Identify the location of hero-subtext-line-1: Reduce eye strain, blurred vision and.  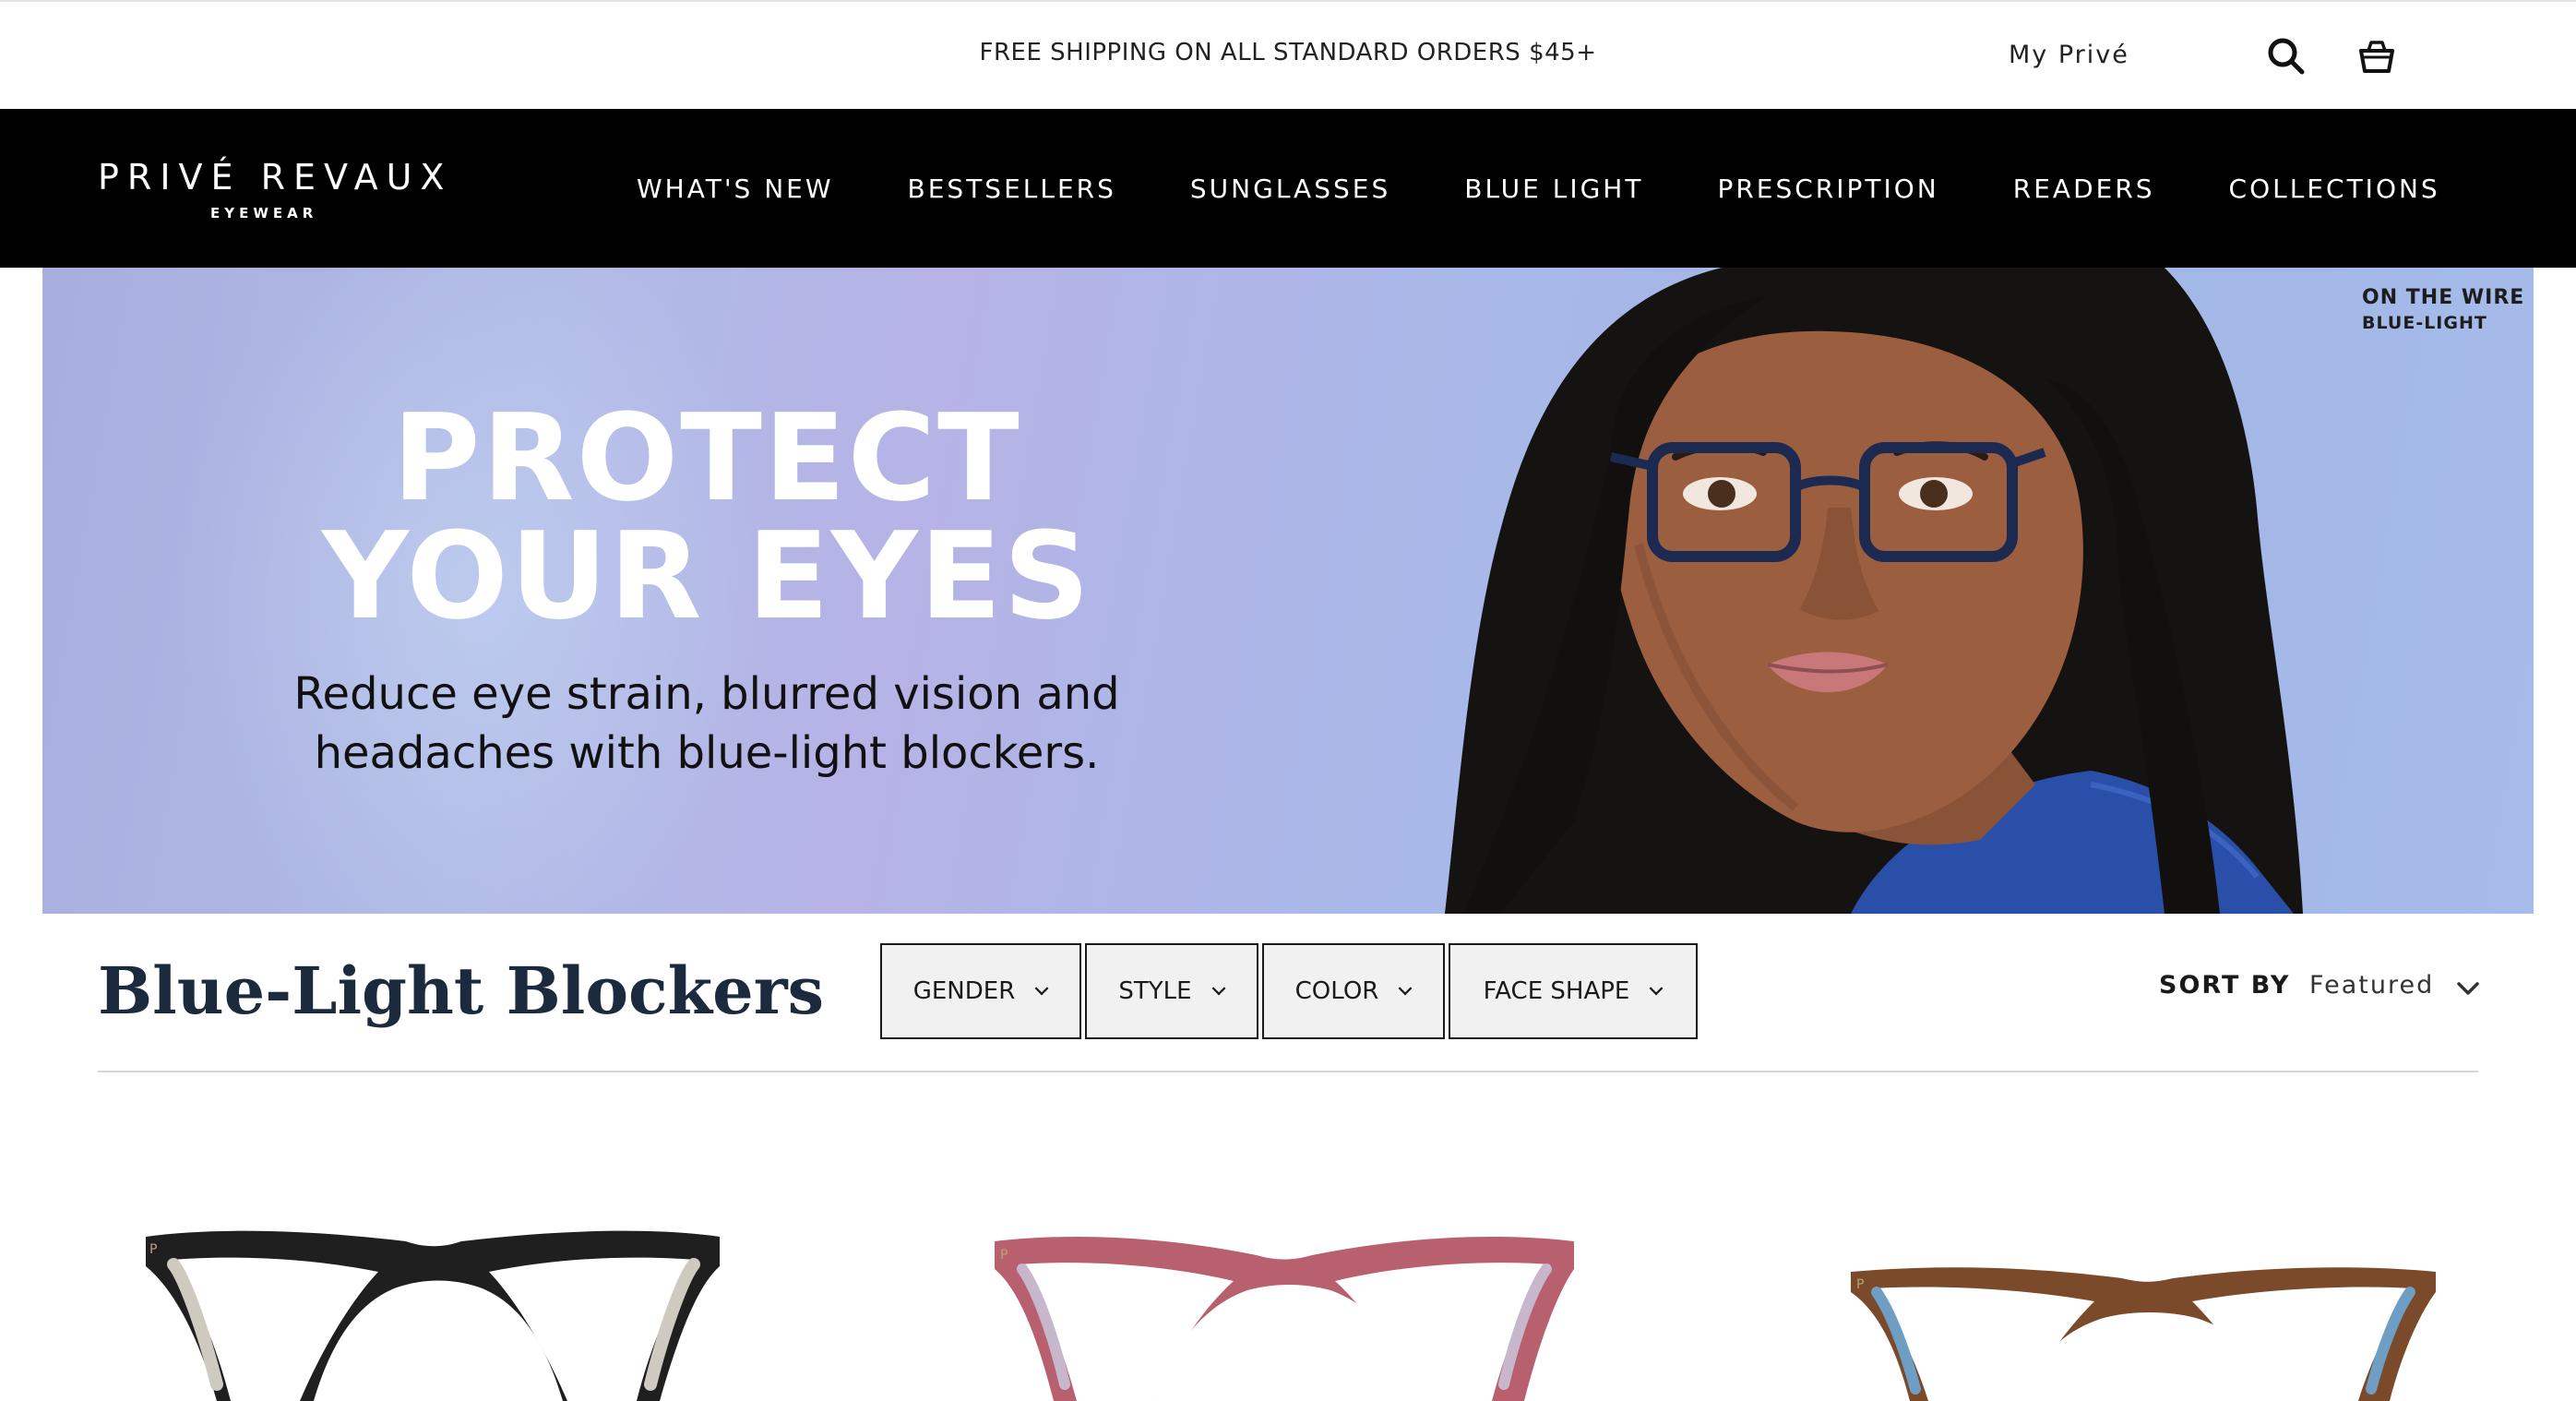
(706, 694).